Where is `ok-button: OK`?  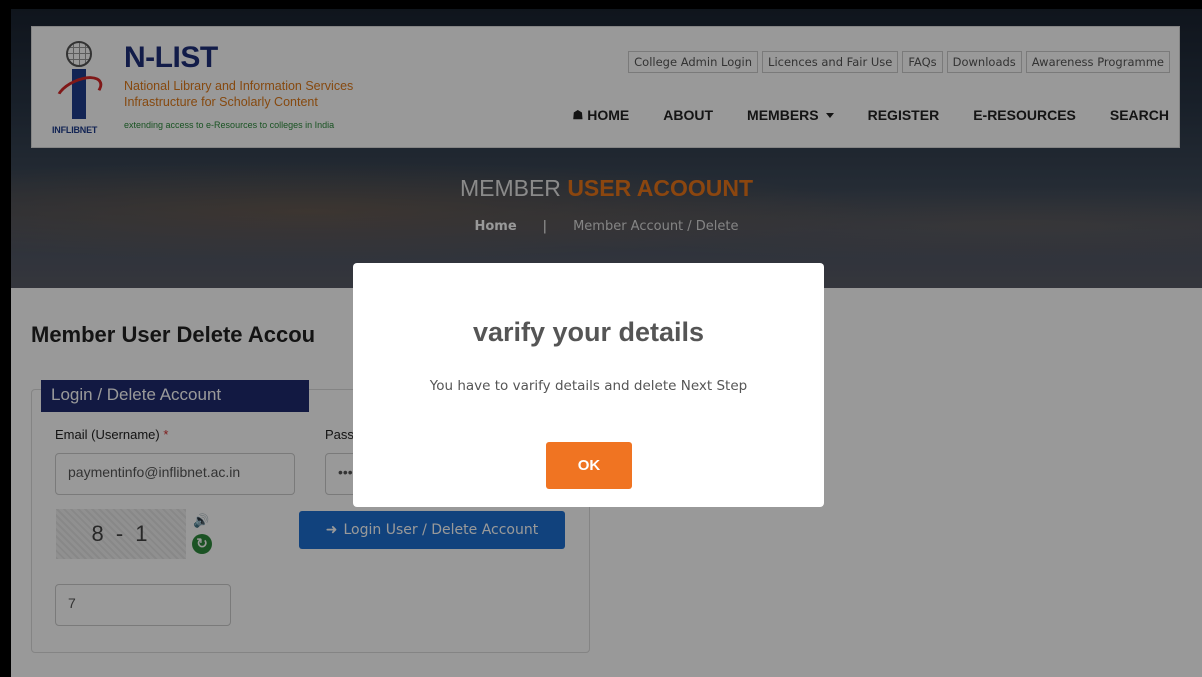 ok-button: OK is located at coordinates (589, 465).